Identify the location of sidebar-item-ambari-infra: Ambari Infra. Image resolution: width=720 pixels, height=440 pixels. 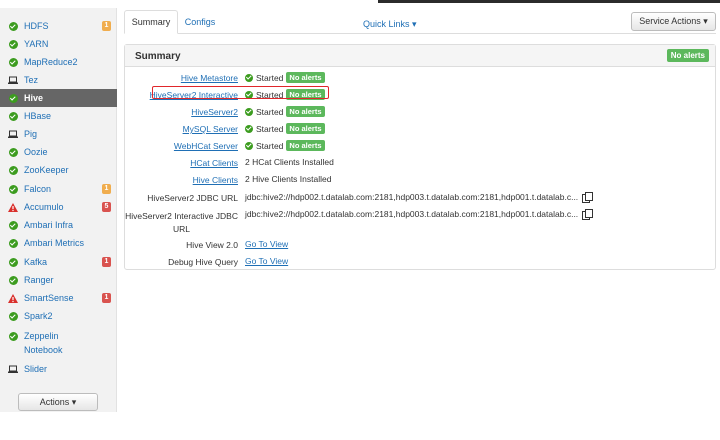
(58, 225).